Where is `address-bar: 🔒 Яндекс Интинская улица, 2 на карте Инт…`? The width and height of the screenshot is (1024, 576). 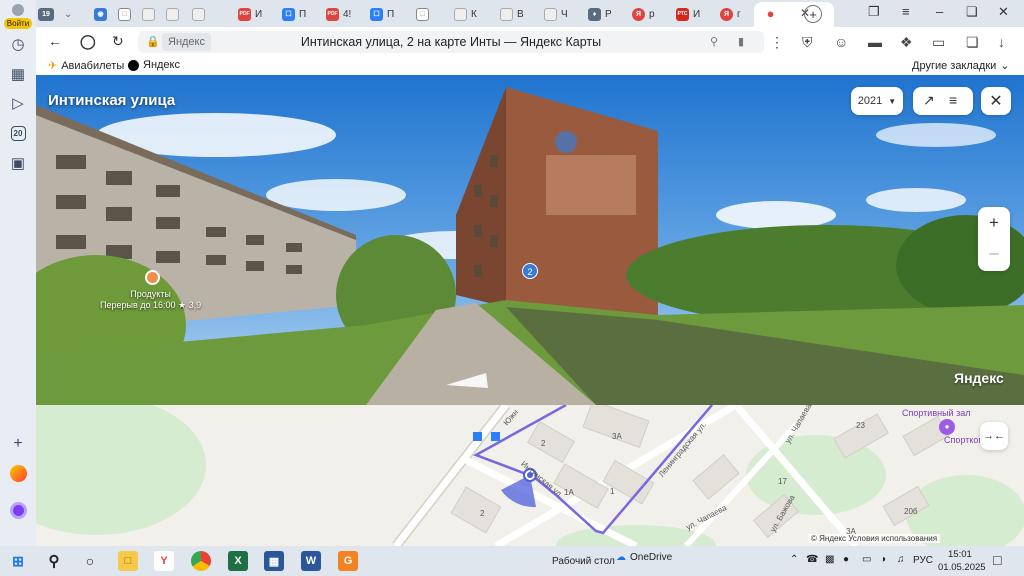
address-bar: 🔒 Яндекс Интинская улица, 2 на карте Инт… is located at coordinates (451, 42).